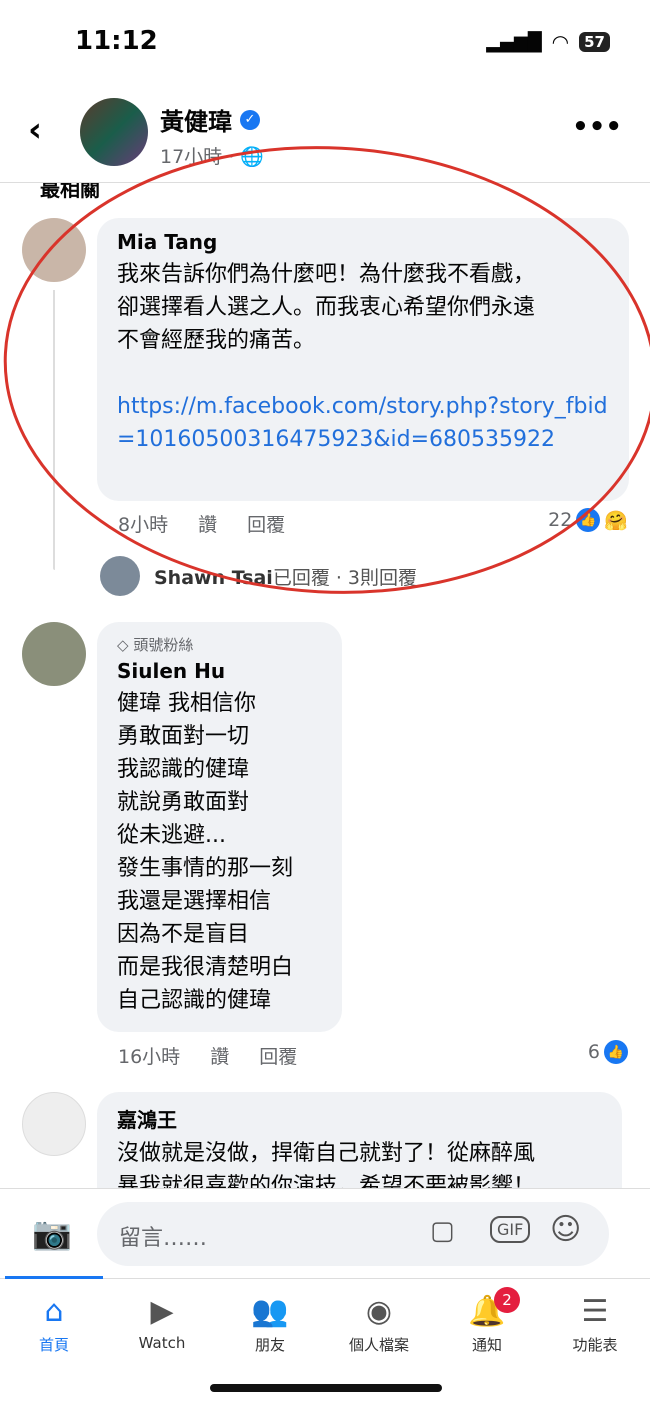  What do you see at coordinates (149, 1057) in the screenshot?
I see `comment-time: 16小時` at bounding box center [149, 1057].